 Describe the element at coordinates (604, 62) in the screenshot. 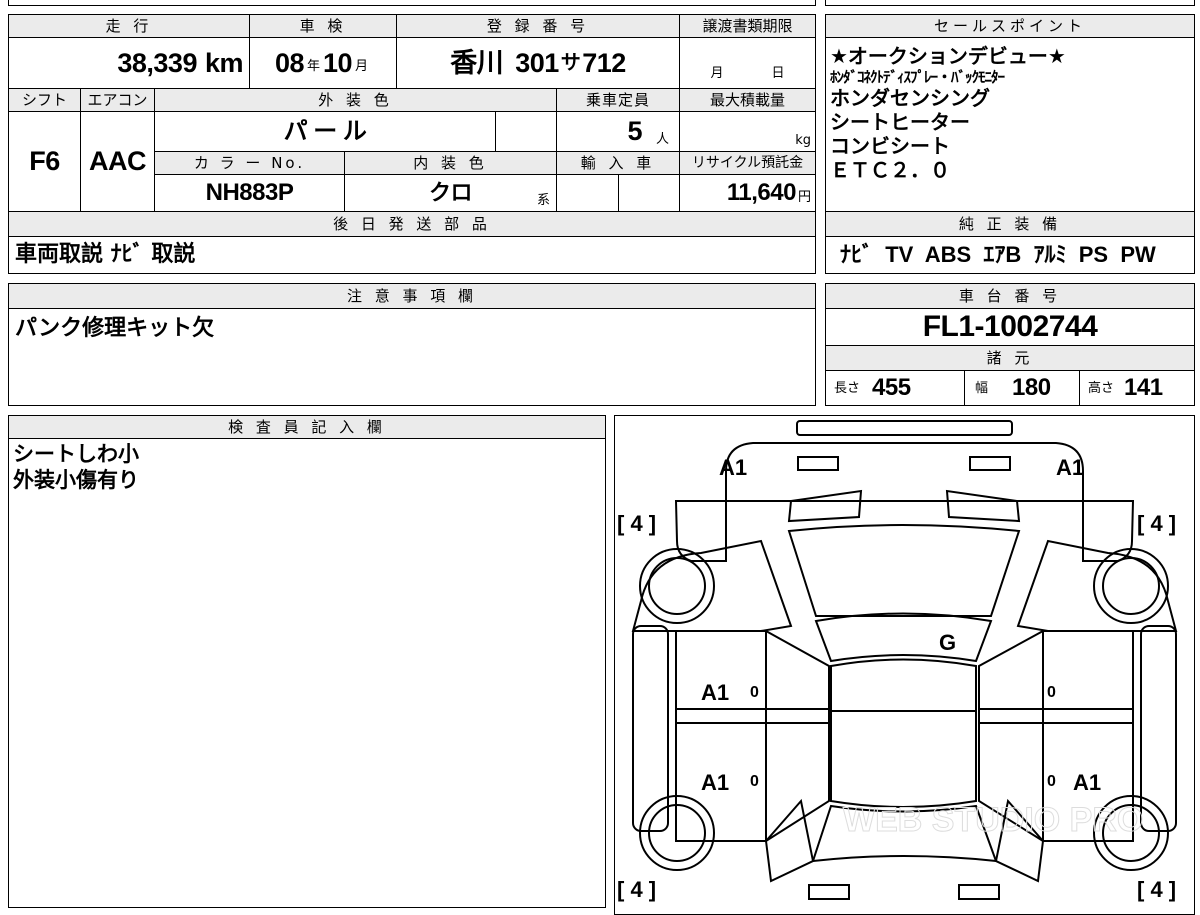

I see `registration-serial: 712` at that location.